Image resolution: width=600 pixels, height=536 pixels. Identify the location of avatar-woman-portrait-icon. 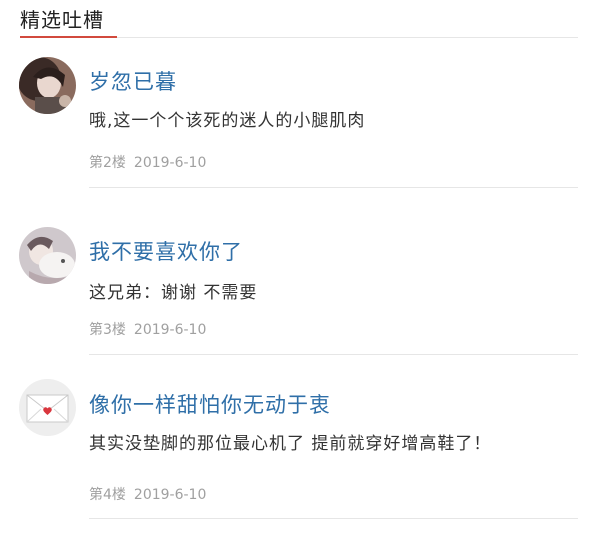
(47, 85).